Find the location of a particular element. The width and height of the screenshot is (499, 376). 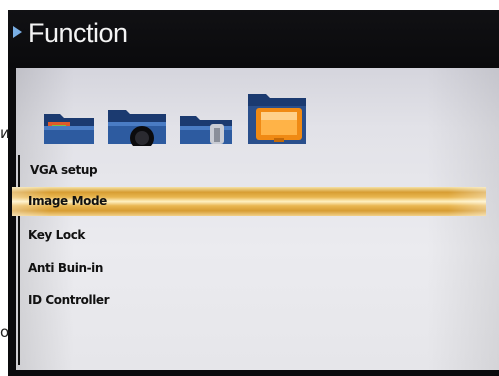

title-arrow-icon is located at coordinates (17, 32).